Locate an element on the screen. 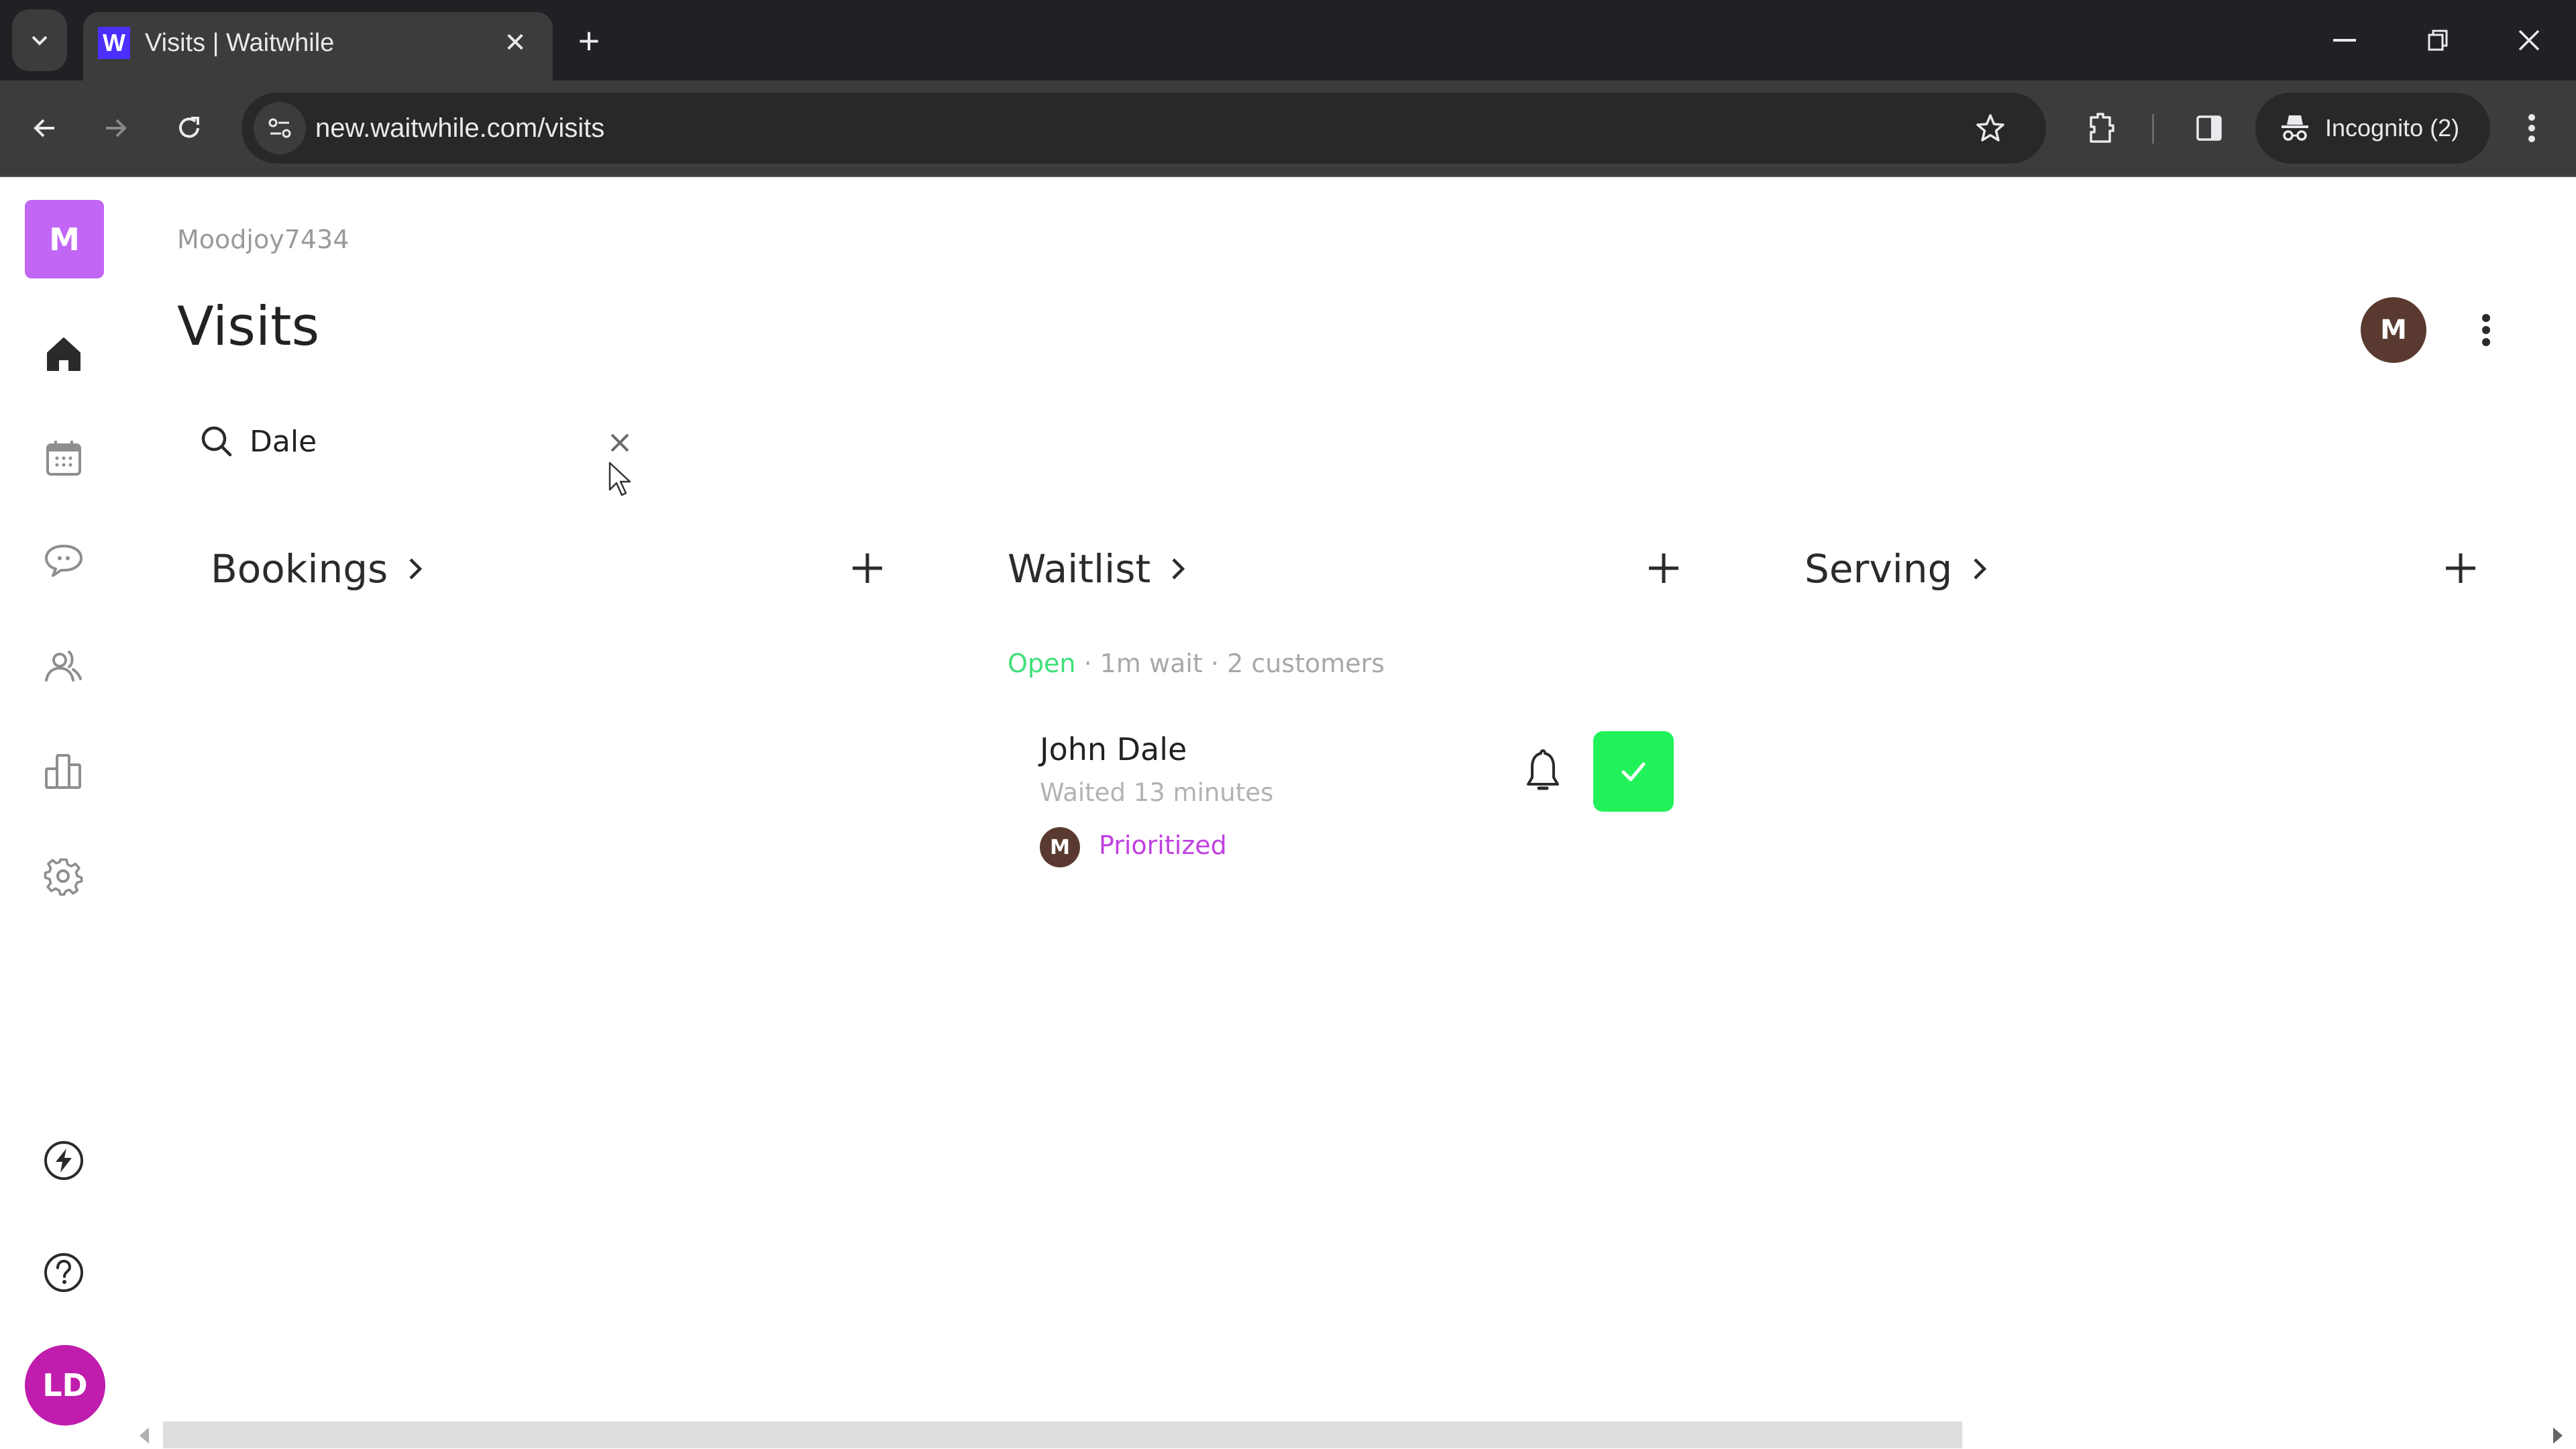 Image resolution: width=2576 pixels, height=1449 pixels. waitwhile-favicon-icon: W is located at coordinates (114, 43).